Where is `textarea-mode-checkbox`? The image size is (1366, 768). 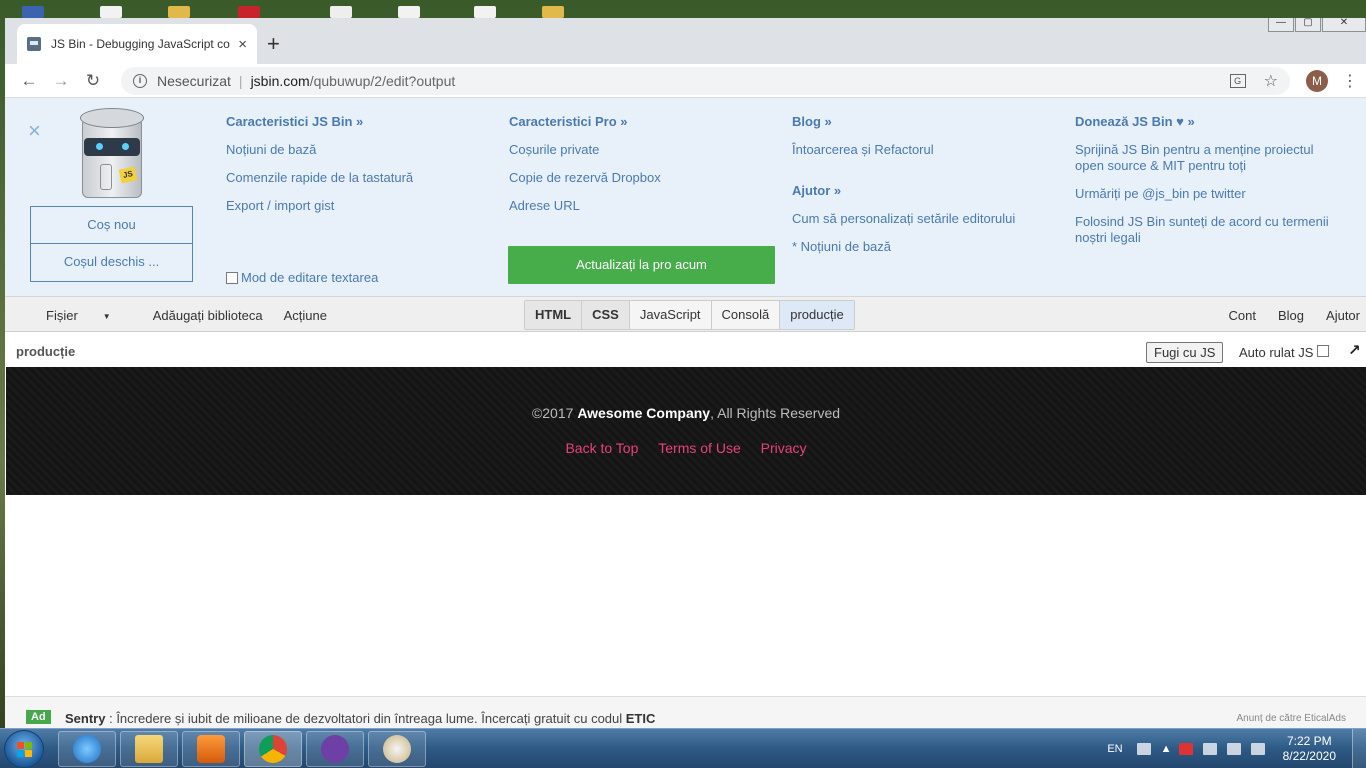 textarea-mode-checkbox is located at coordinates (232, 277).